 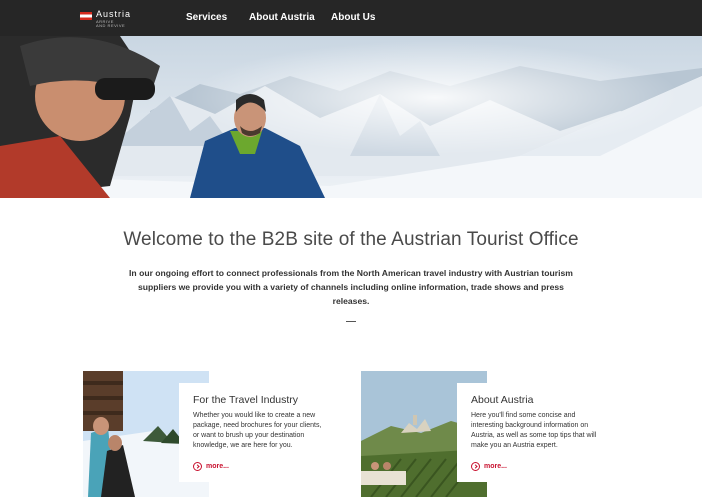 I want to click on austria-logo: Austria ARRIVE AND REVIVE, so click(x=115, y=18).